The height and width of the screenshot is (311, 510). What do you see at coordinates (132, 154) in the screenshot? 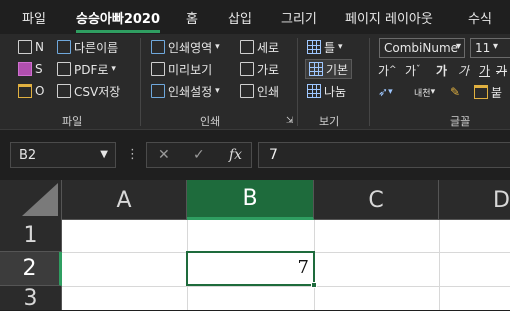
I see `more-options-icon: ⋮` at bounding box center [132, 154].